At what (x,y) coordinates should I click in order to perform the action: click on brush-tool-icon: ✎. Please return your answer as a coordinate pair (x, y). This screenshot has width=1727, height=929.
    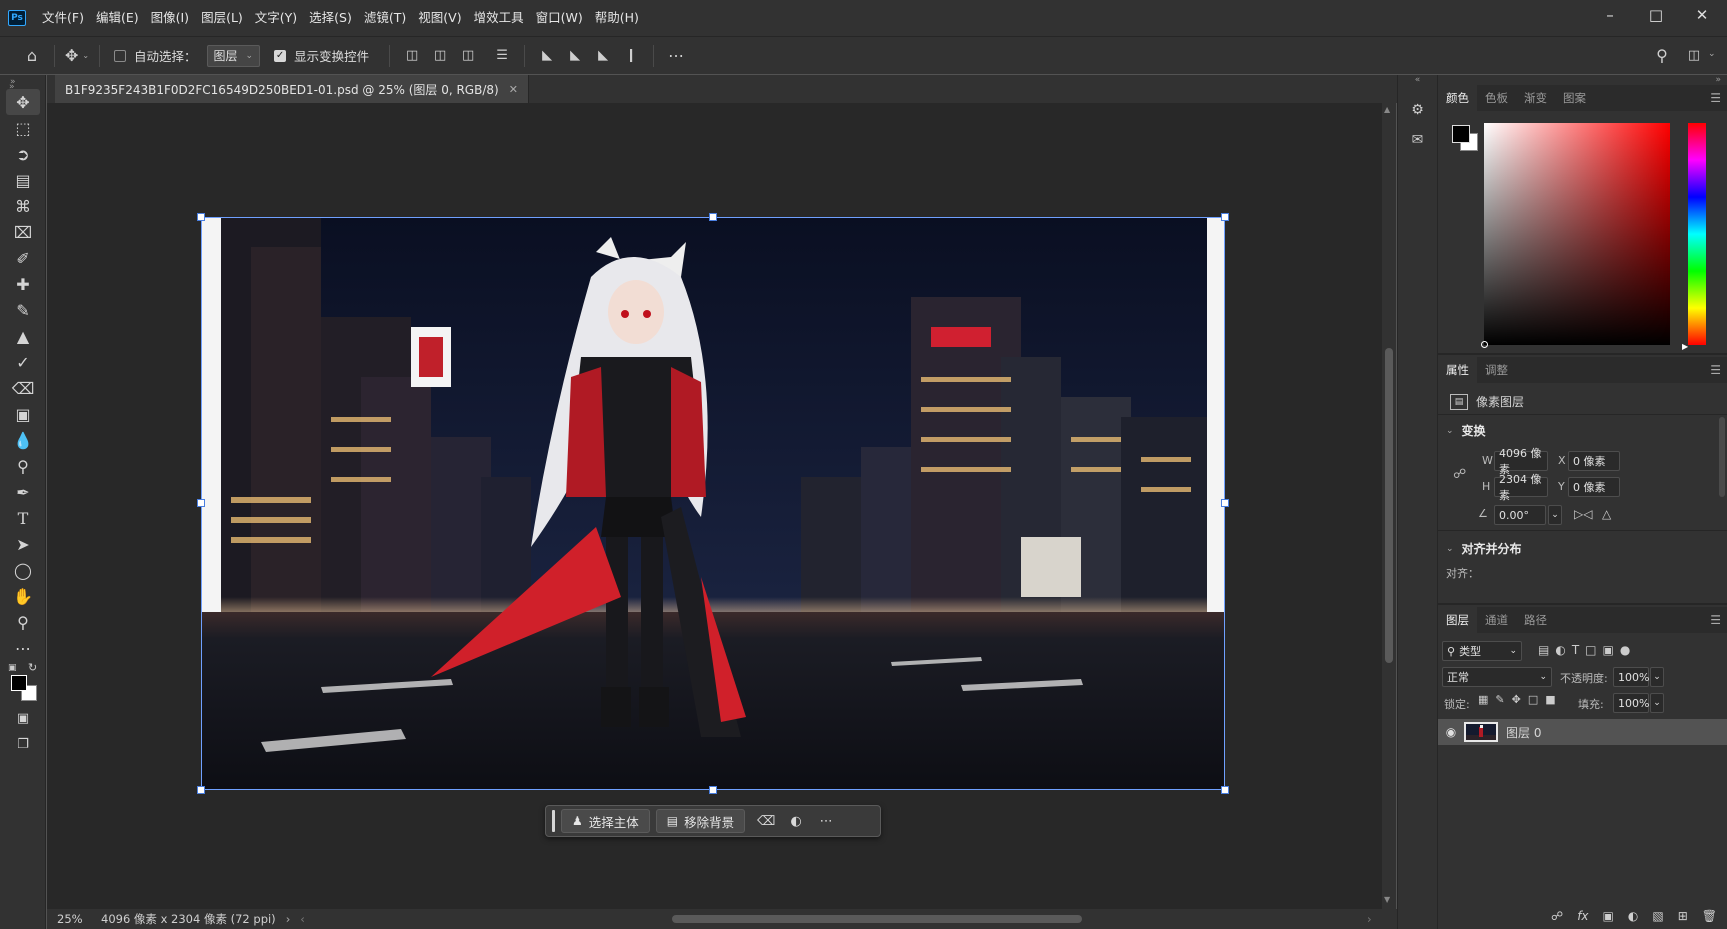
    Looking at the image, I should click on (23, 310).